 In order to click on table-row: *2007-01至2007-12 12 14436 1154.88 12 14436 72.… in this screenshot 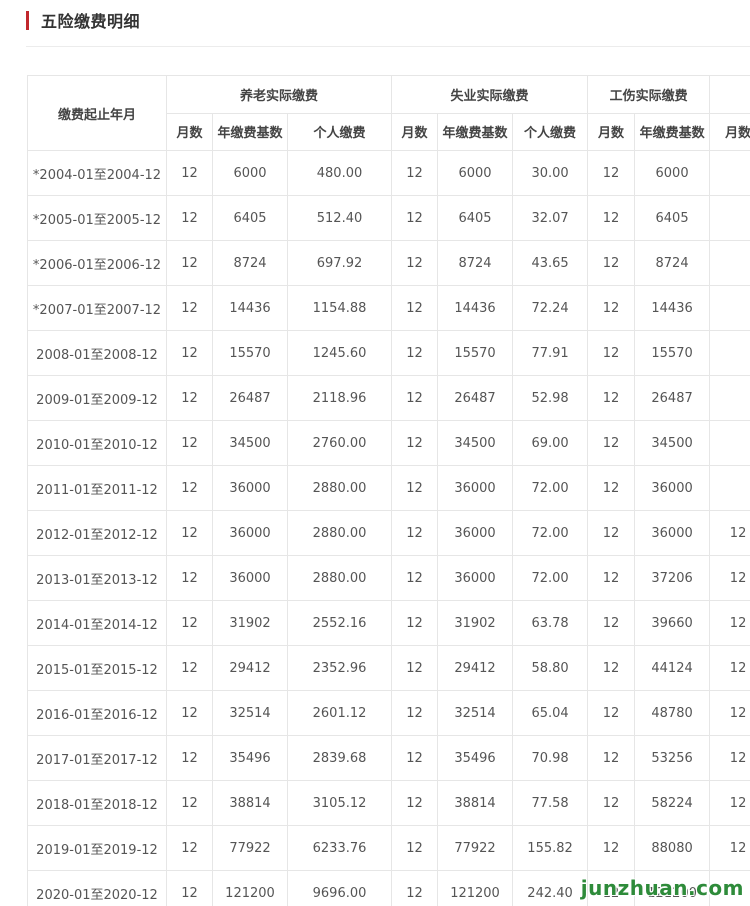, I will do `click(388, 308)`.